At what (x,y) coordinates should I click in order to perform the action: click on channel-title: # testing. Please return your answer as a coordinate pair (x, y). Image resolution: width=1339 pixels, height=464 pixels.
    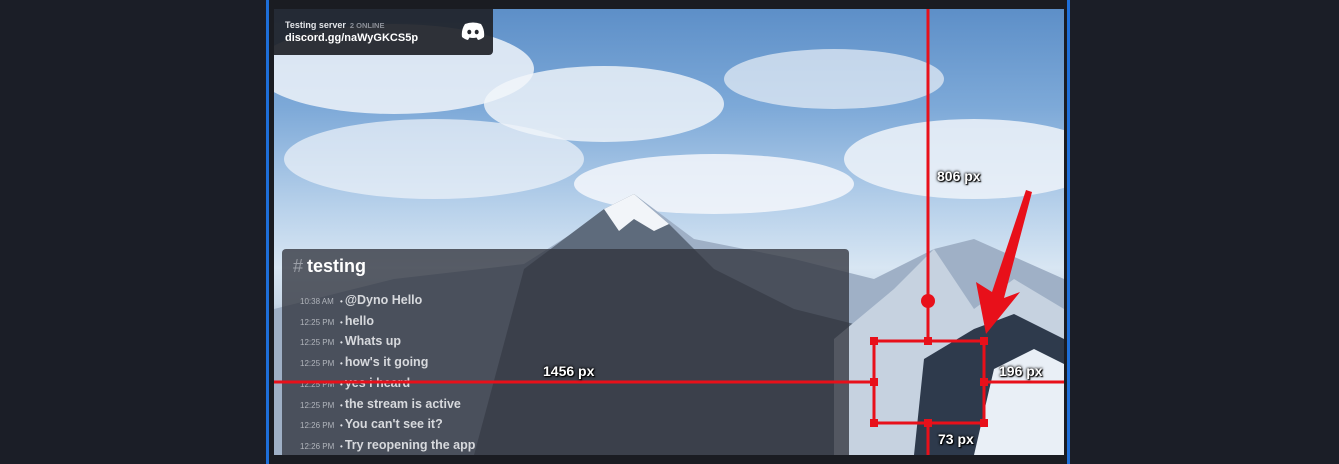
    Looking at the image, I should click on (329, 266).